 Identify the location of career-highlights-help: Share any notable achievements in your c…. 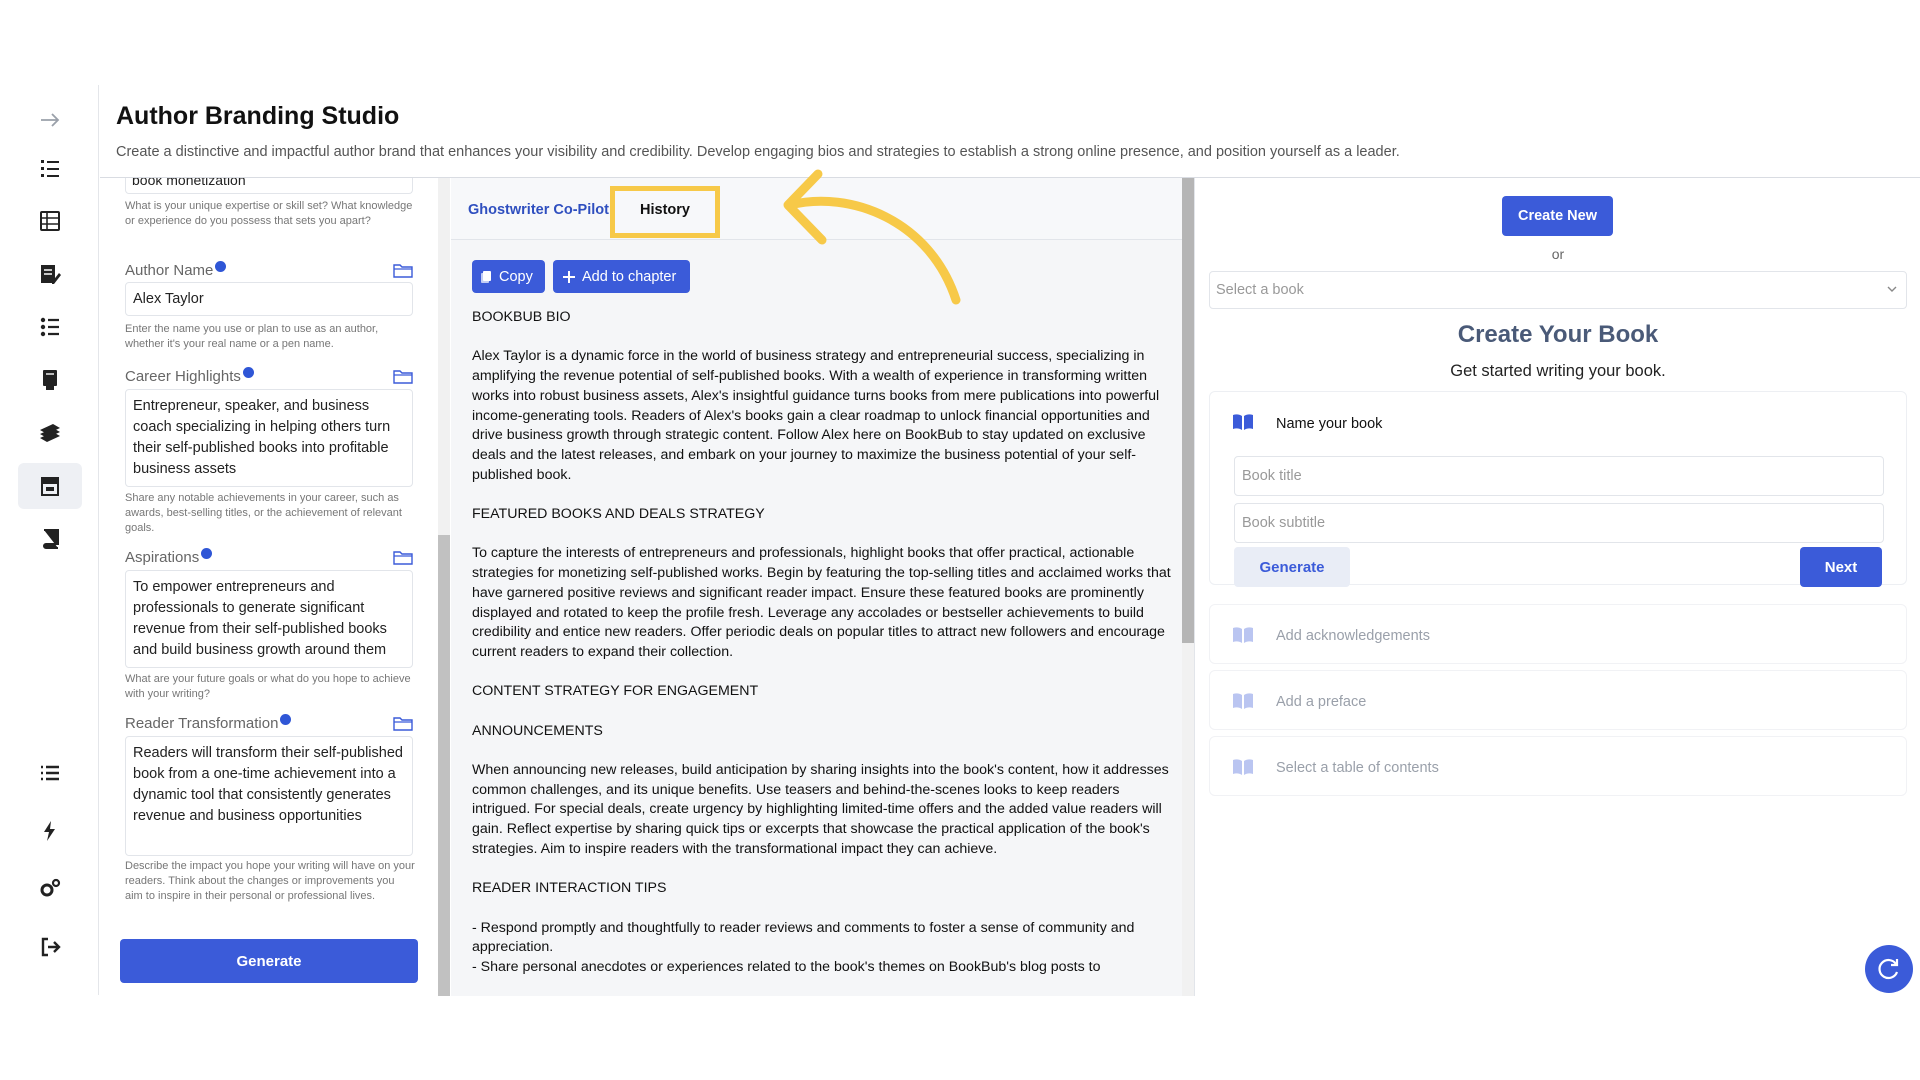
(263, 513).